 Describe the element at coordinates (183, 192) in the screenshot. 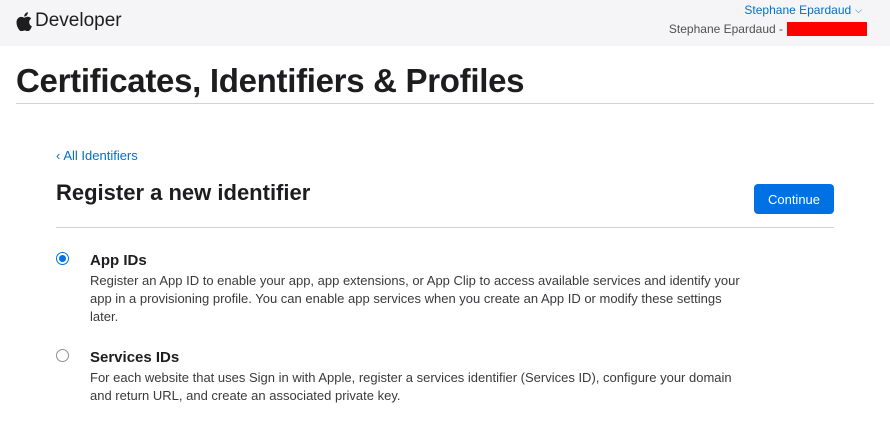

I see `section-title: Register a new identifier` at that location.